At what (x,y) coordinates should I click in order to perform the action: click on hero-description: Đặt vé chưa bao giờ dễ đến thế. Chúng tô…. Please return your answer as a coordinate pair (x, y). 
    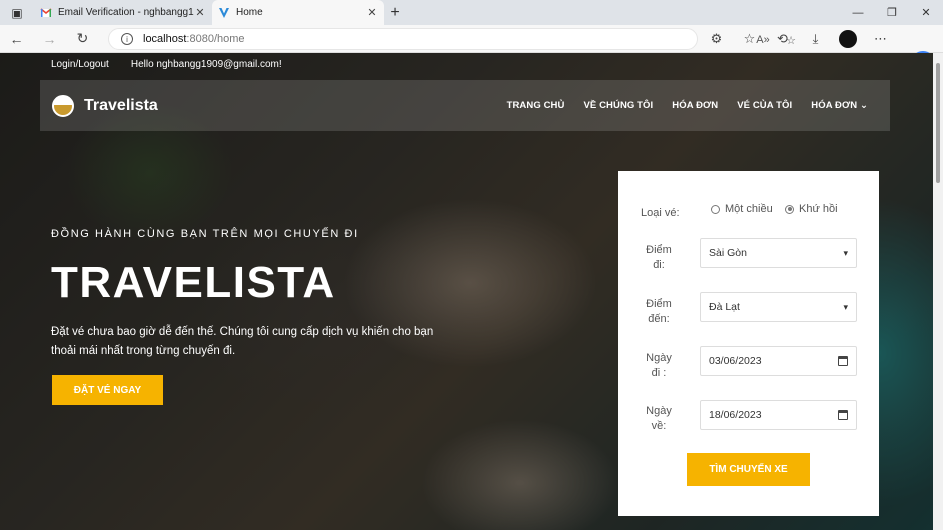
    Looking at the image, I should click on (242, 341).